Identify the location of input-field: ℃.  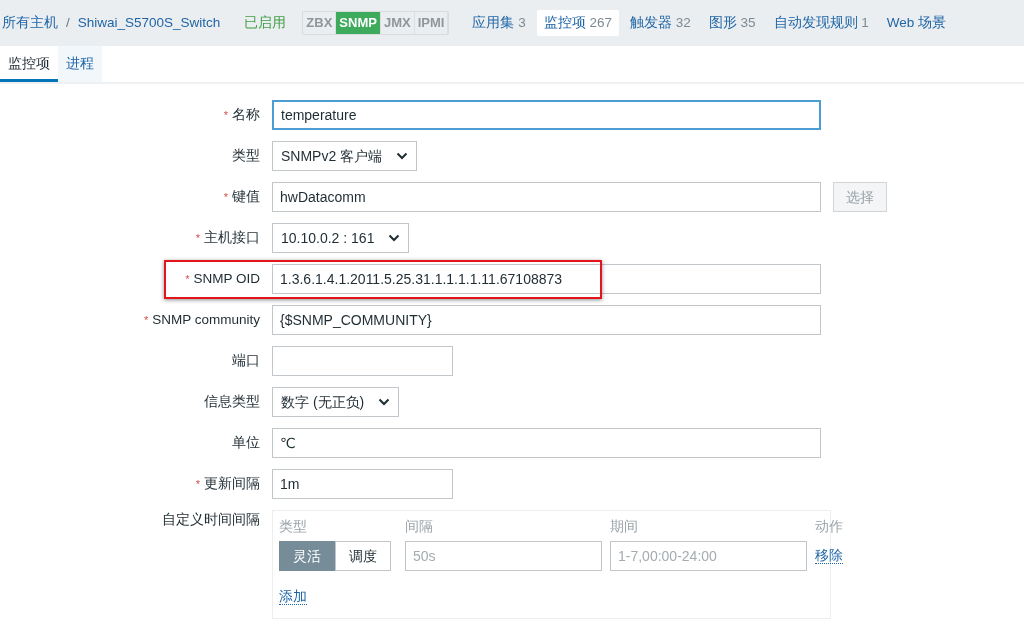
(546, 443).